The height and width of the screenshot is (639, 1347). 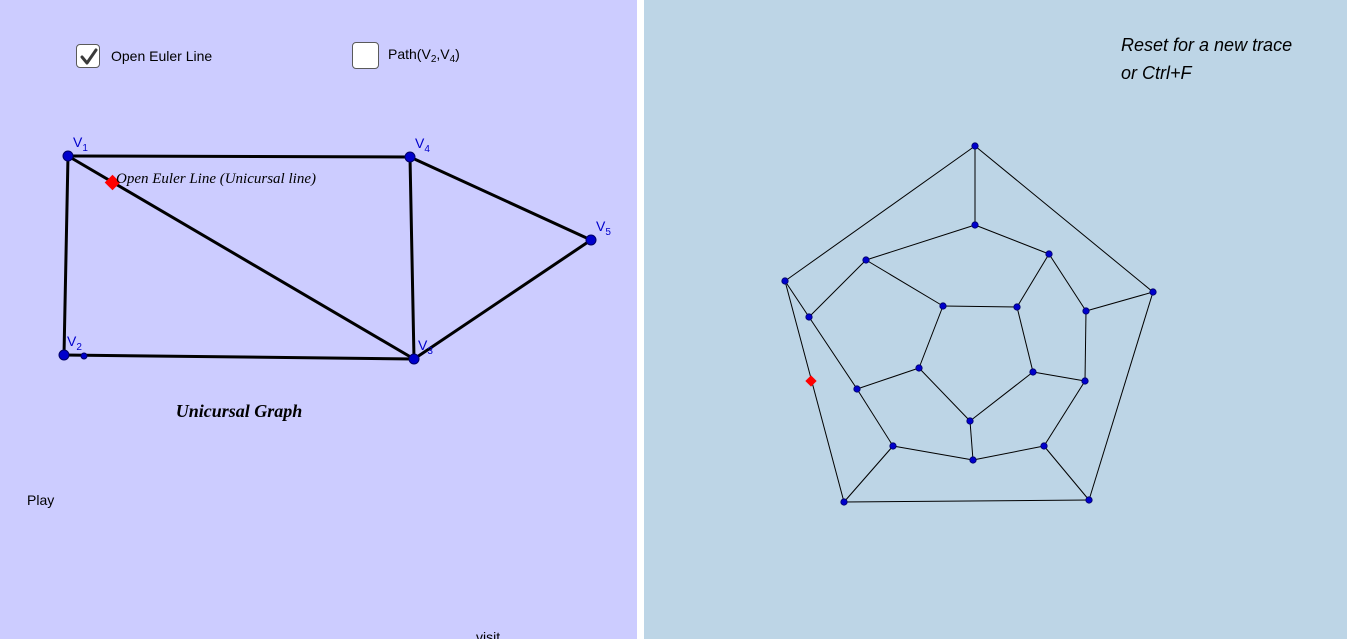 What do you see at coordinates (811, 381) in the screenshot?
I see `trace-point` at bounding box center [811, 381].